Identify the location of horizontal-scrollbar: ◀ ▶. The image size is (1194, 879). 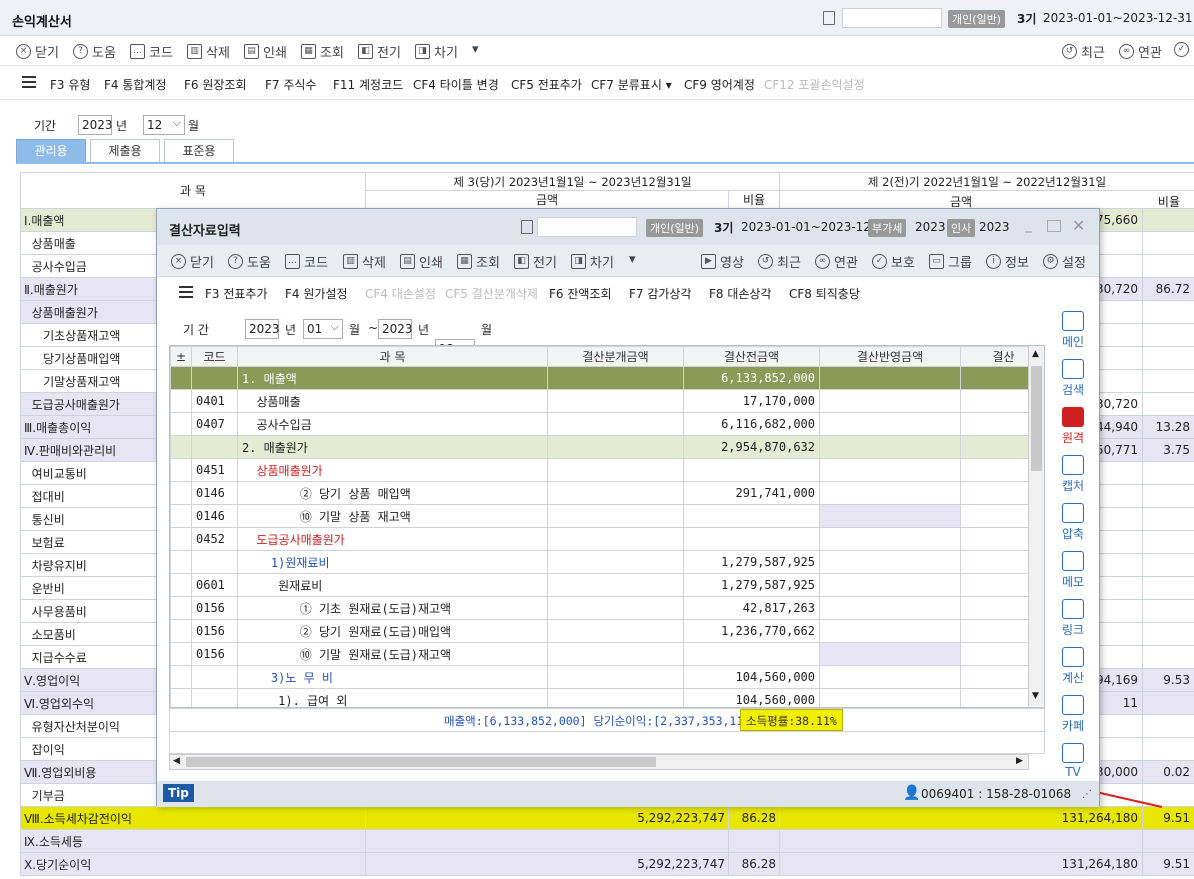
(599, 762).